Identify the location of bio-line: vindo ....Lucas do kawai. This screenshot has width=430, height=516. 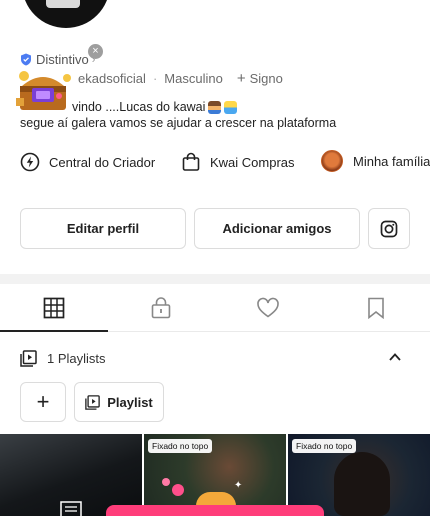
(155, 107).